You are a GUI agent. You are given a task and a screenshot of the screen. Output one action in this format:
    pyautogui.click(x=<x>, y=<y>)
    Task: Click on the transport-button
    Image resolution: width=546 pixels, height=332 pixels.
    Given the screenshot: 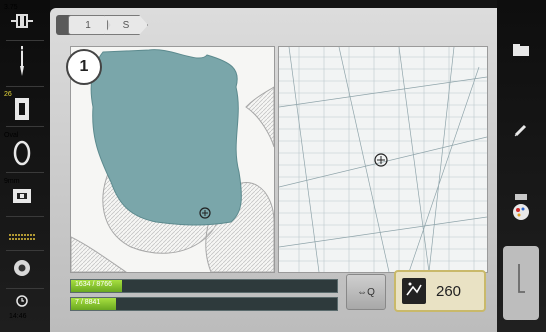 What is the action you would take?
    pyautogui.click(x=521, y=283)
    